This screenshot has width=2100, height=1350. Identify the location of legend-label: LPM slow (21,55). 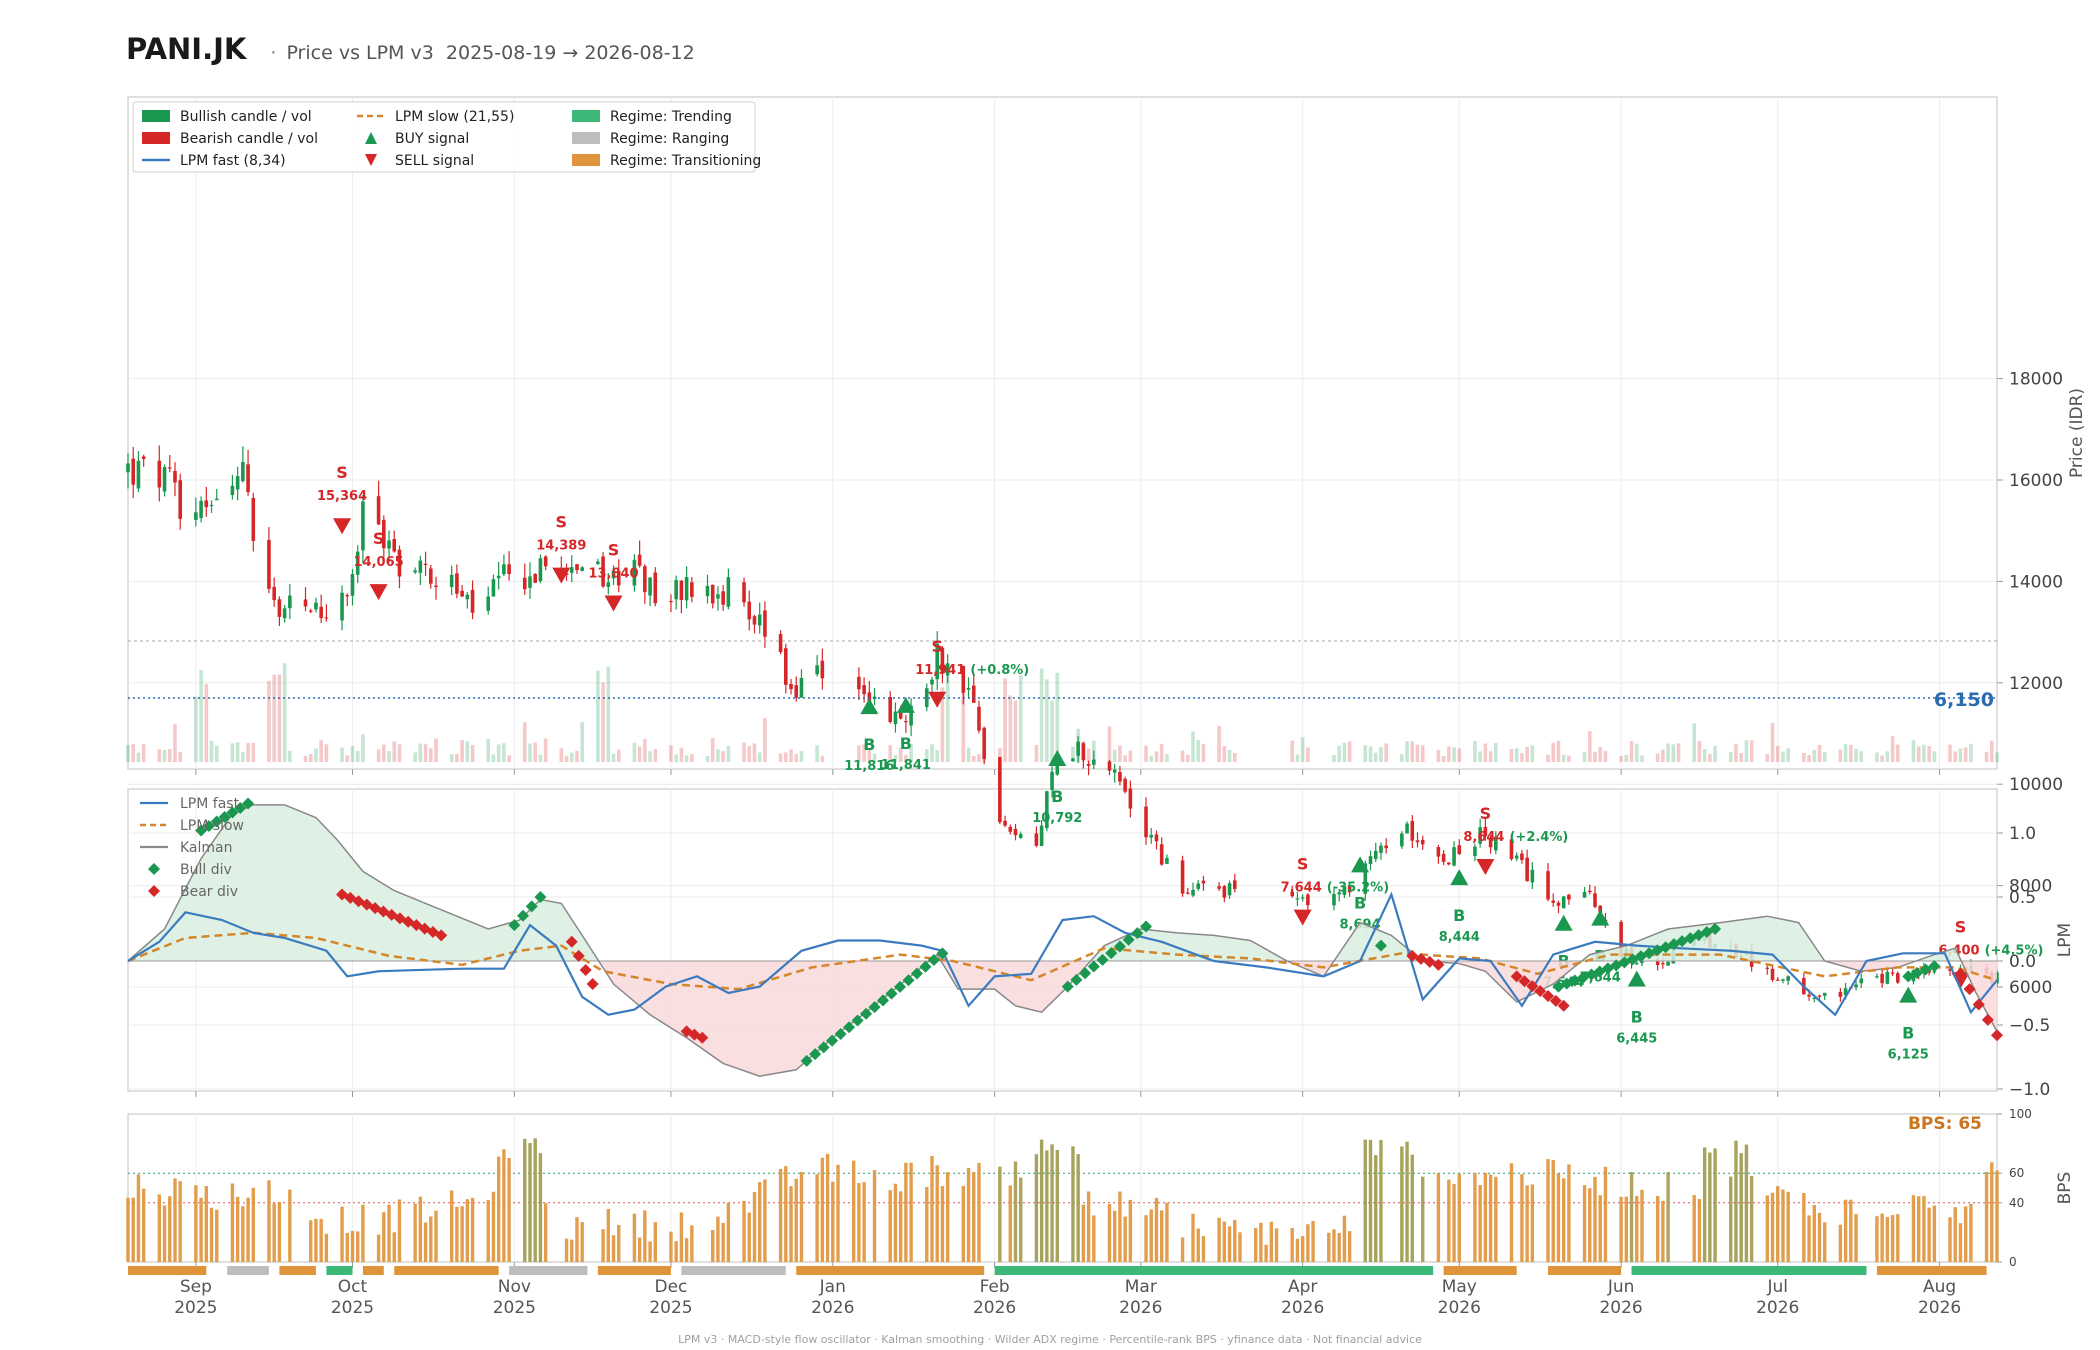
(454, 117).